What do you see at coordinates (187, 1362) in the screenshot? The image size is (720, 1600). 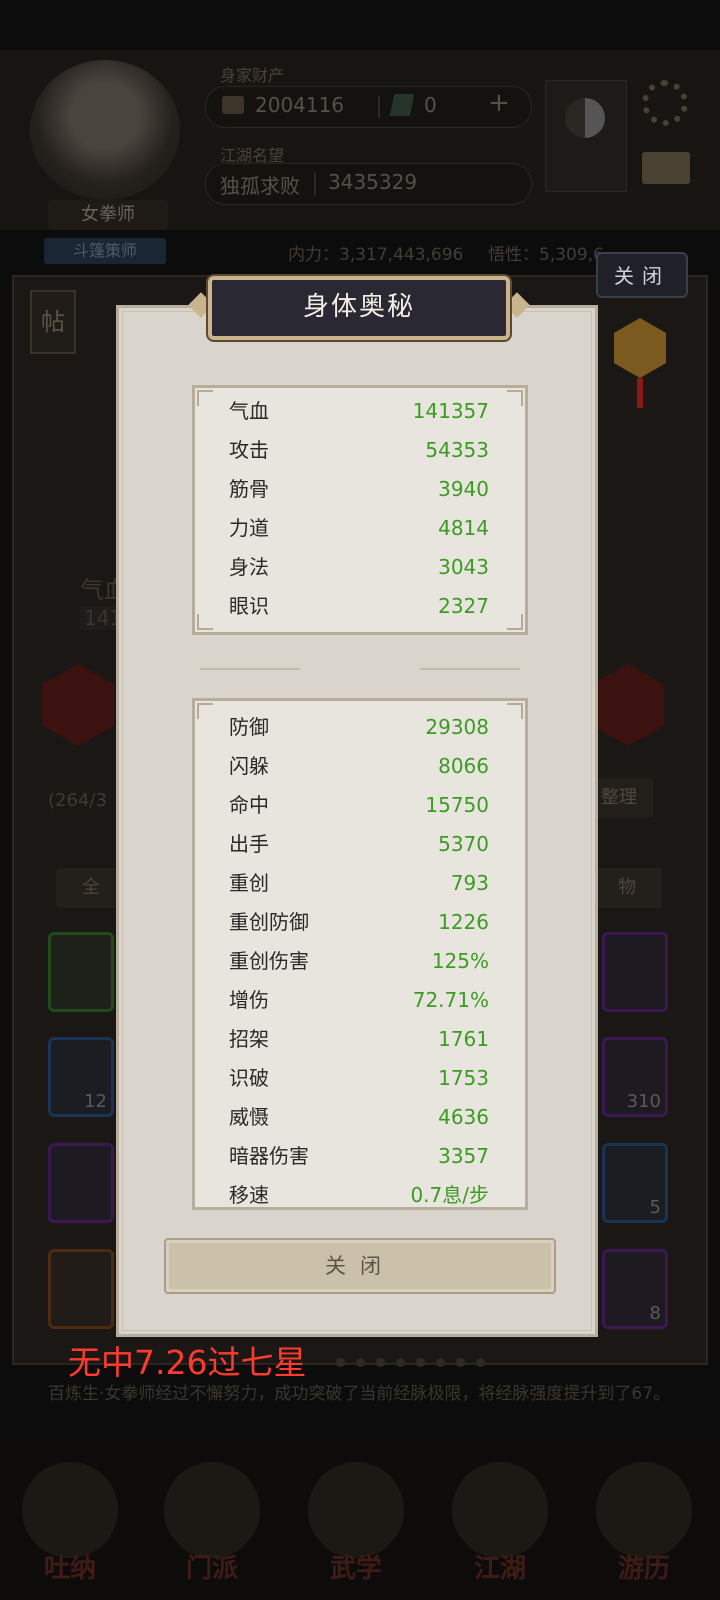 I see `overlay-annotation: 无中7.26过七星` at bounding box center [187, 1362].